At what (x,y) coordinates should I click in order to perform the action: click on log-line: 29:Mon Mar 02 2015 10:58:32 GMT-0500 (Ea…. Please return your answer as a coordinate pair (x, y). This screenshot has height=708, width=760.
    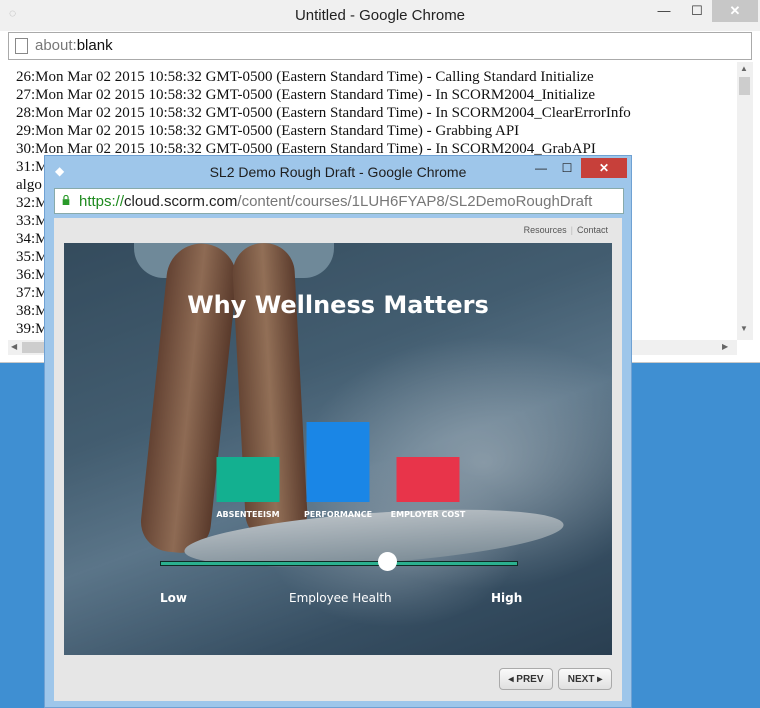
    Looking at the image, I should click on (268, 131).